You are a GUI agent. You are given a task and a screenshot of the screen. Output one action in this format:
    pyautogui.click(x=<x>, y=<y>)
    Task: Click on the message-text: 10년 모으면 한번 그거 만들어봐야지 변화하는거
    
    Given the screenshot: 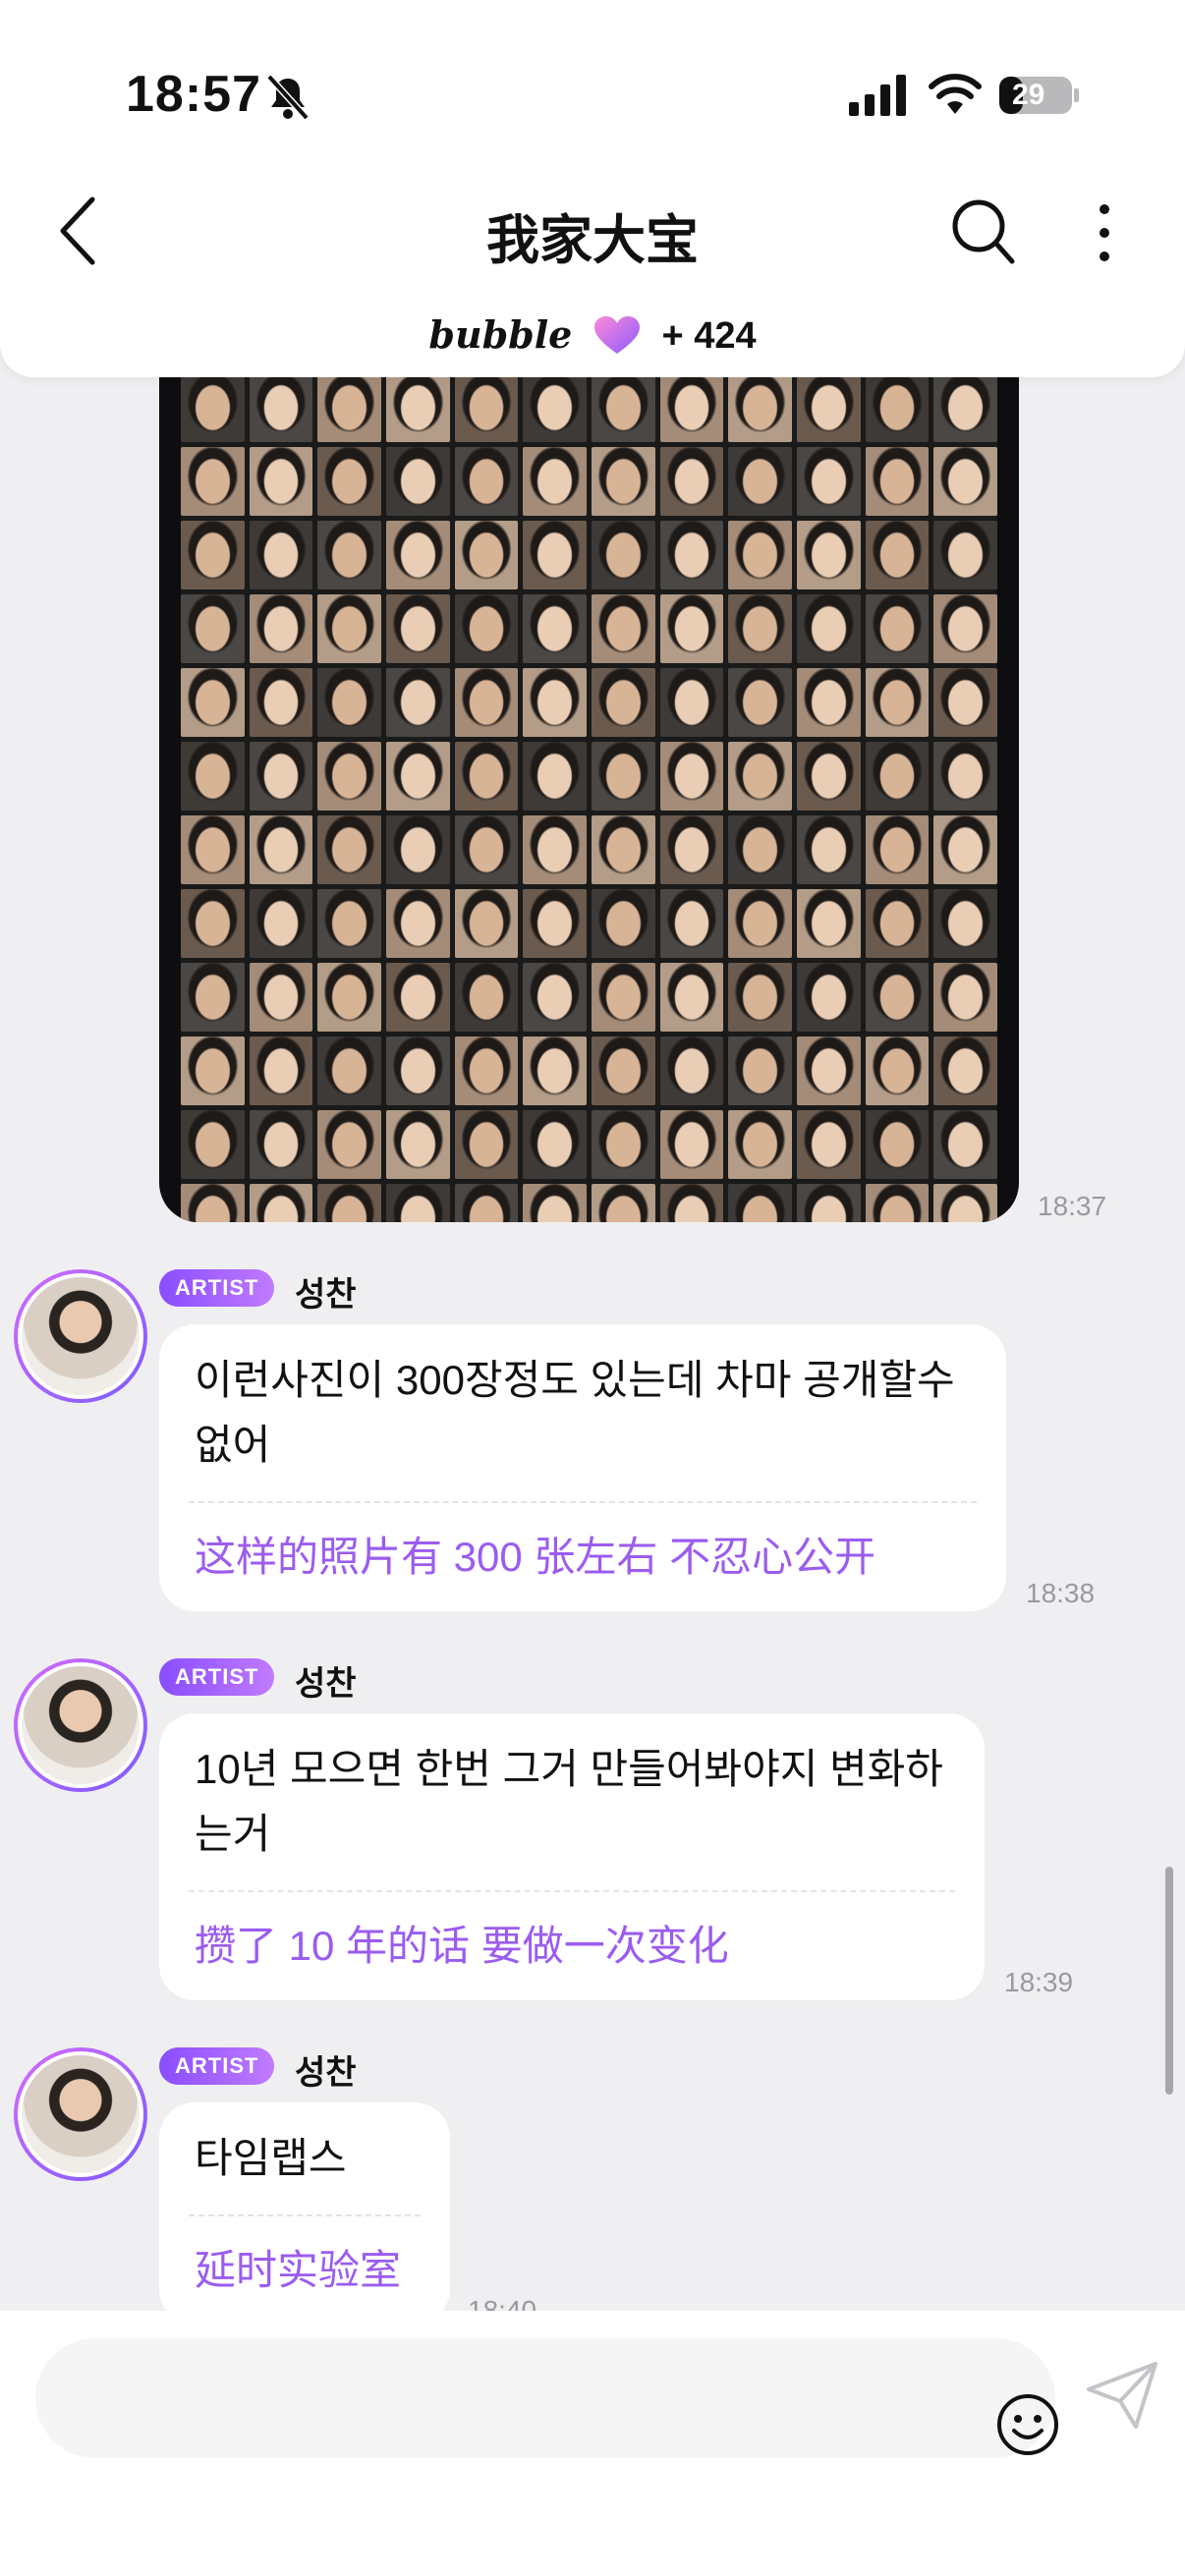 What is the action you would take?
    pyautogui.click(x=569, y=1801)
    